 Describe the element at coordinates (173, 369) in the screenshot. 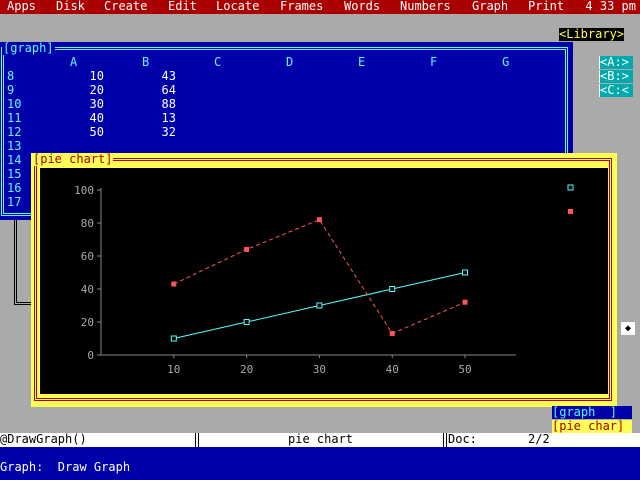

I see `x-tick-label: 10` at that location.